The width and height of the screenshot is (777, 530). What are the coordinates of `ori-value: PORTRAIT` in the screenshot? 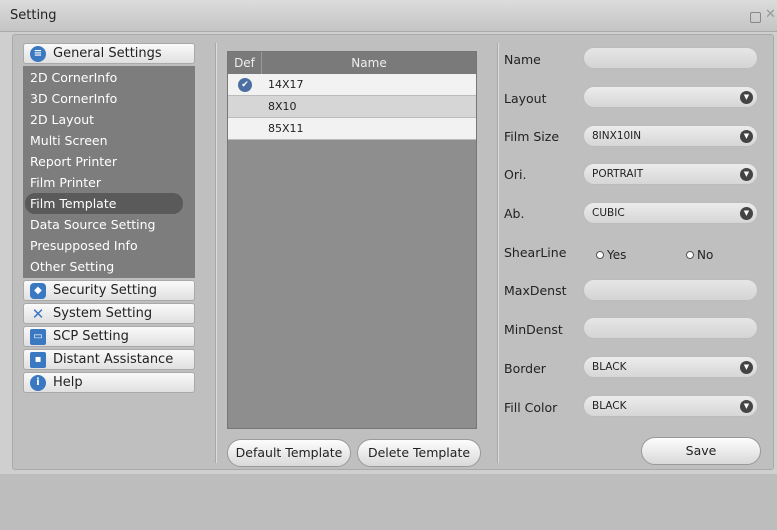 It's located at (618, 174).